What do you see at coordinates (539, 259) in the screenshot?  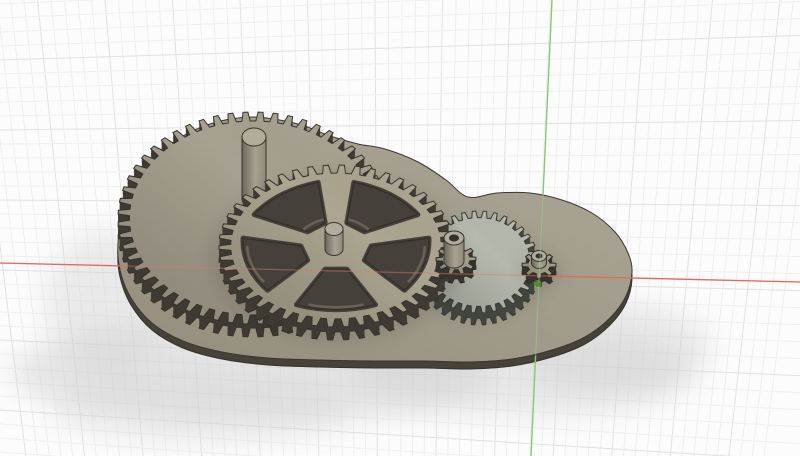 I see `small-gear-hub` at bounding box center [539, 259].